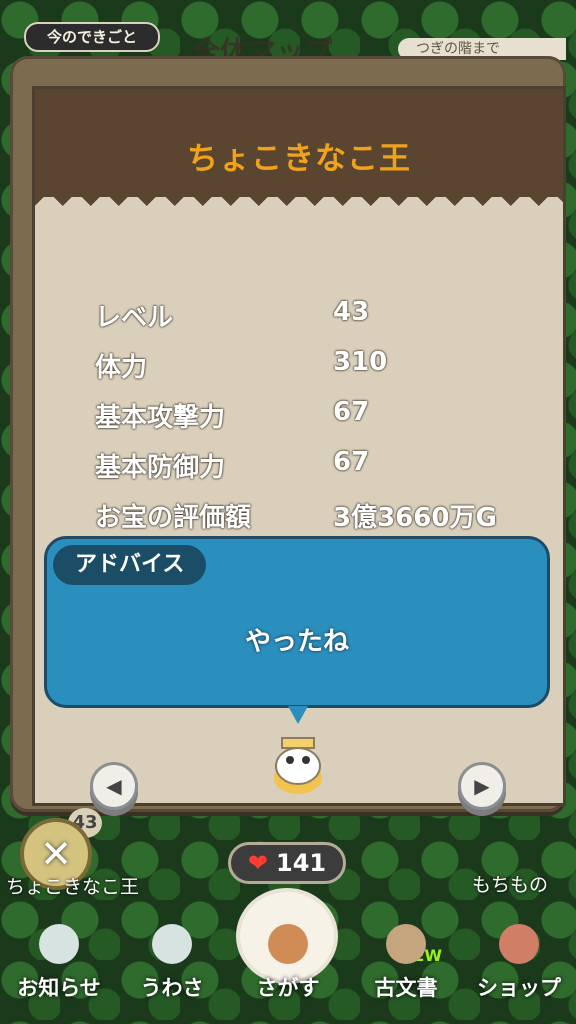  I want to click on nav-label: さがす, so click(288, 988).